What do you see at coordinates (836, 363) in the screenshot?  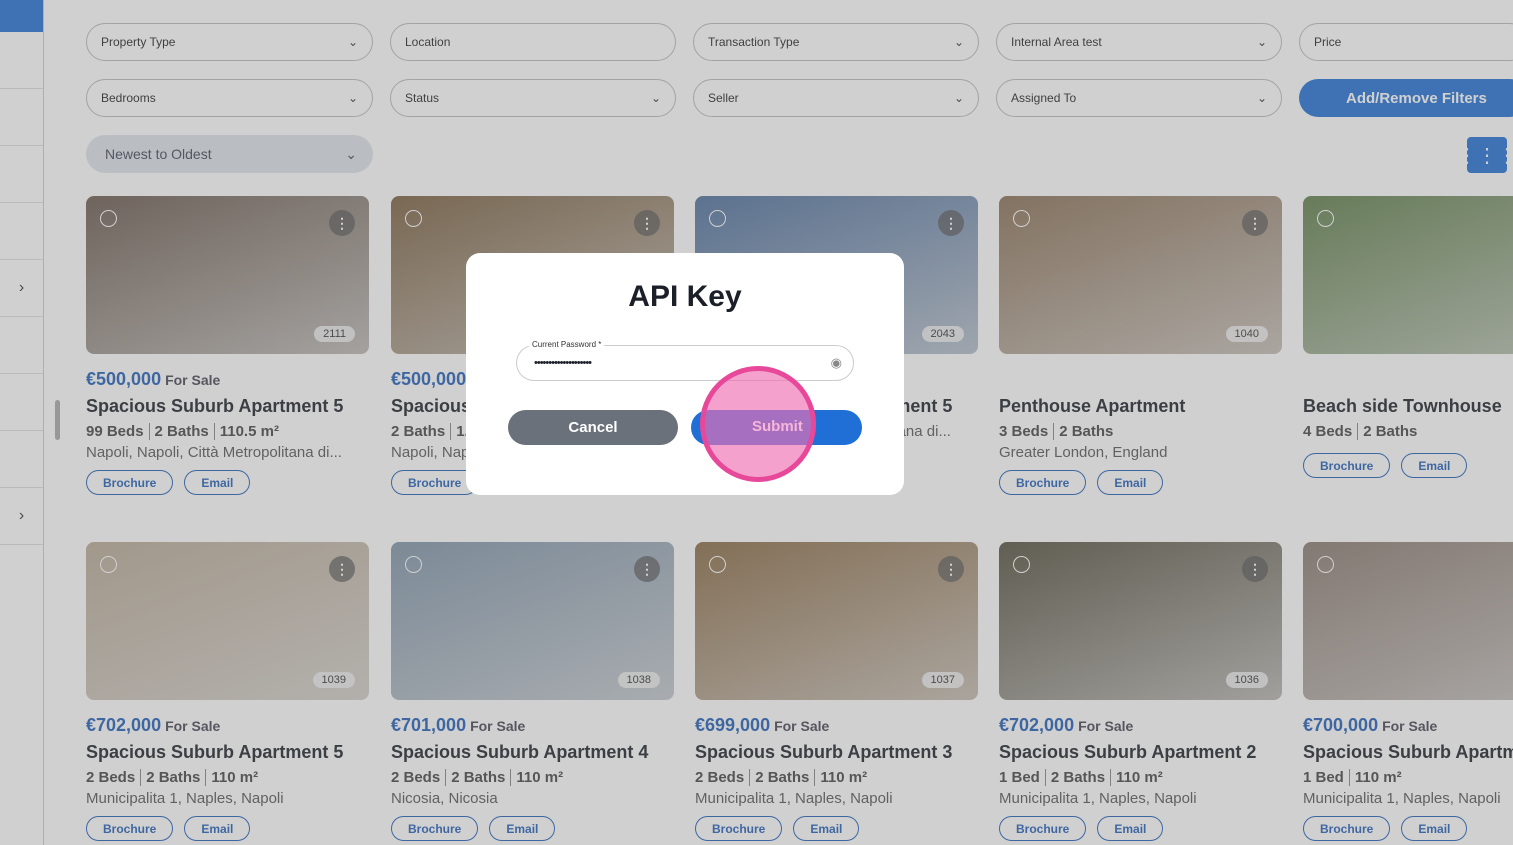 I see `eye-icon: ◉` at bounding box center [836, 363].